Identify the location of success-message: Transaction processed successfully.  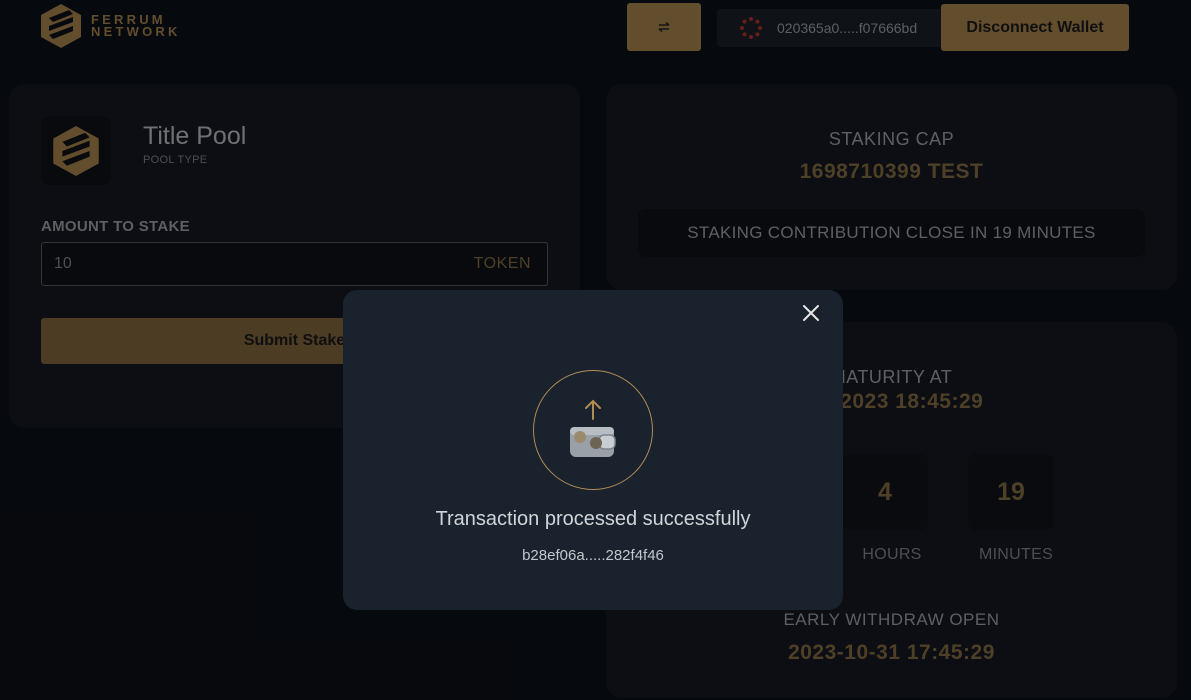
(593, 519).